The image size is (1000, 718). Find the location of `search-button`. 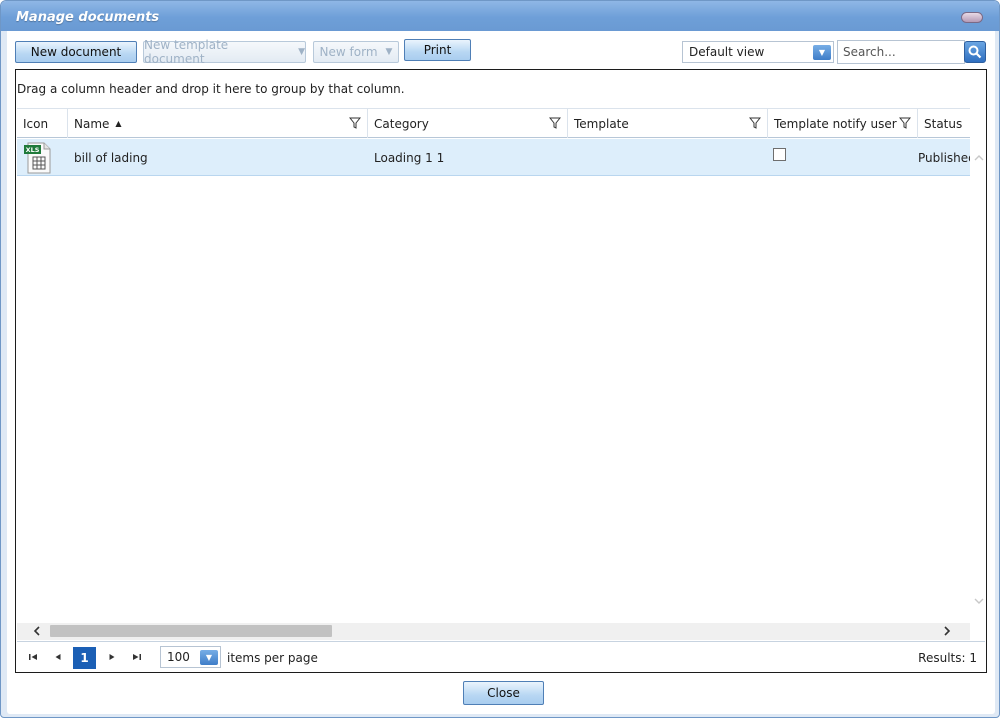

search-button is located at coordinates (975, 52).